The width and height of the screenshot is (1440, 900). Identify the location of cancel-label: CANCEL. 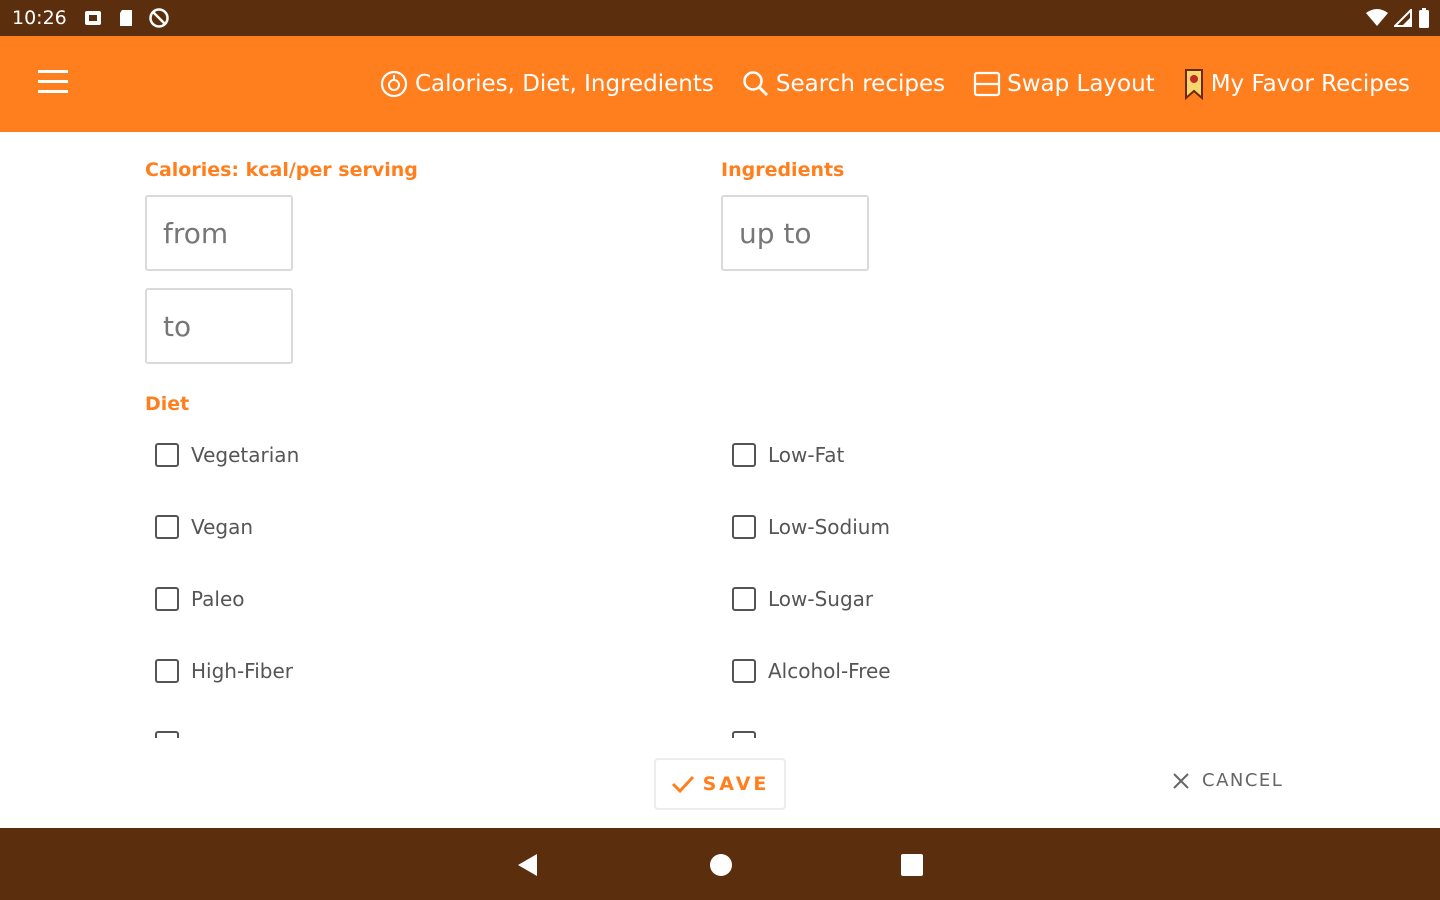
(1243, 780).